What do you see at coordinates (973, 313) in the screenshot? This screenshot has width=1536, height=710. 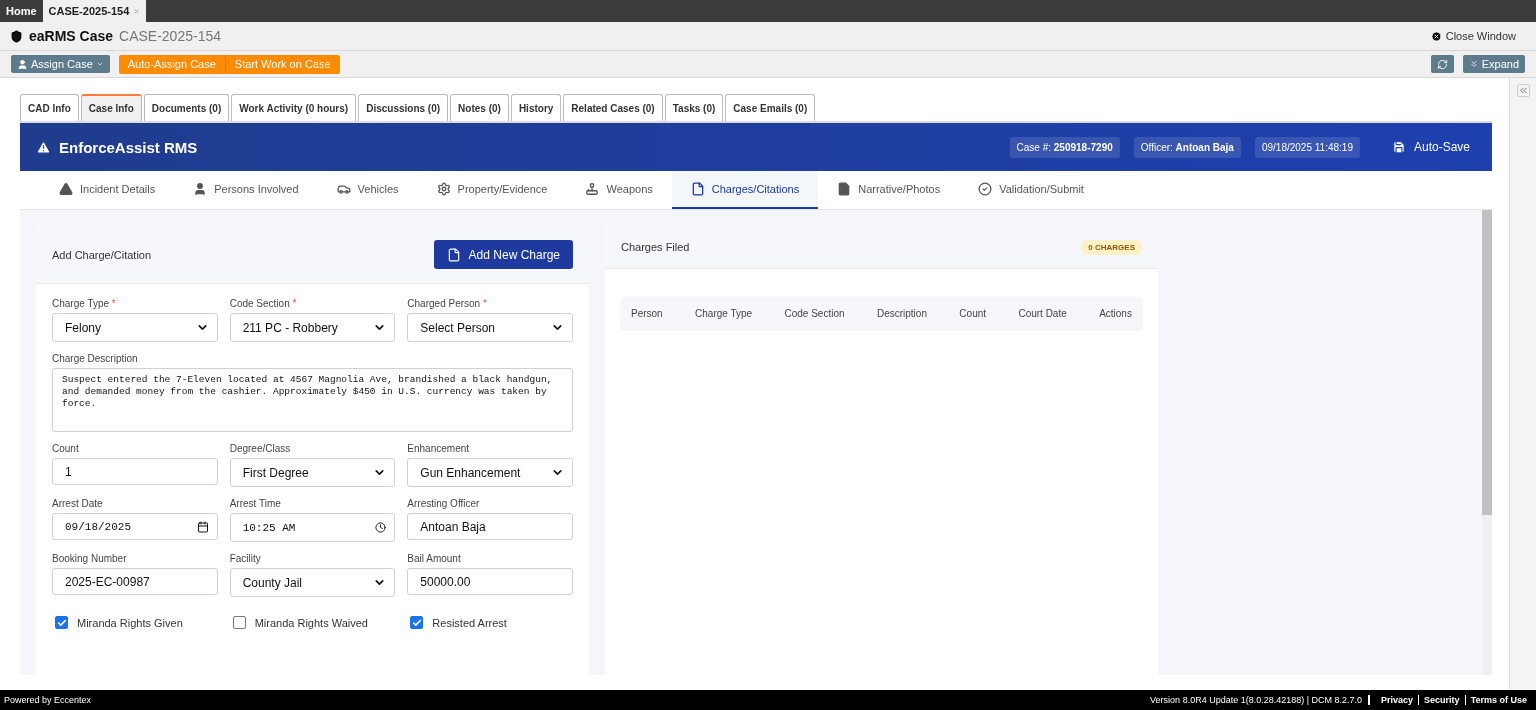 I see `column-header: Count` at bounding box center [973, 313].